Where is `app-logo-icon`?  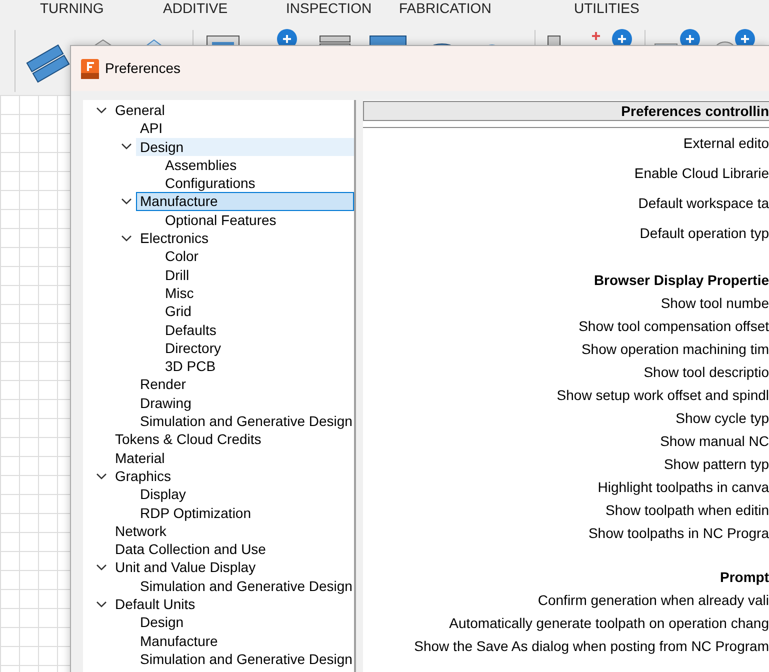
app-logo-icon is located at coordinates (90, 68).